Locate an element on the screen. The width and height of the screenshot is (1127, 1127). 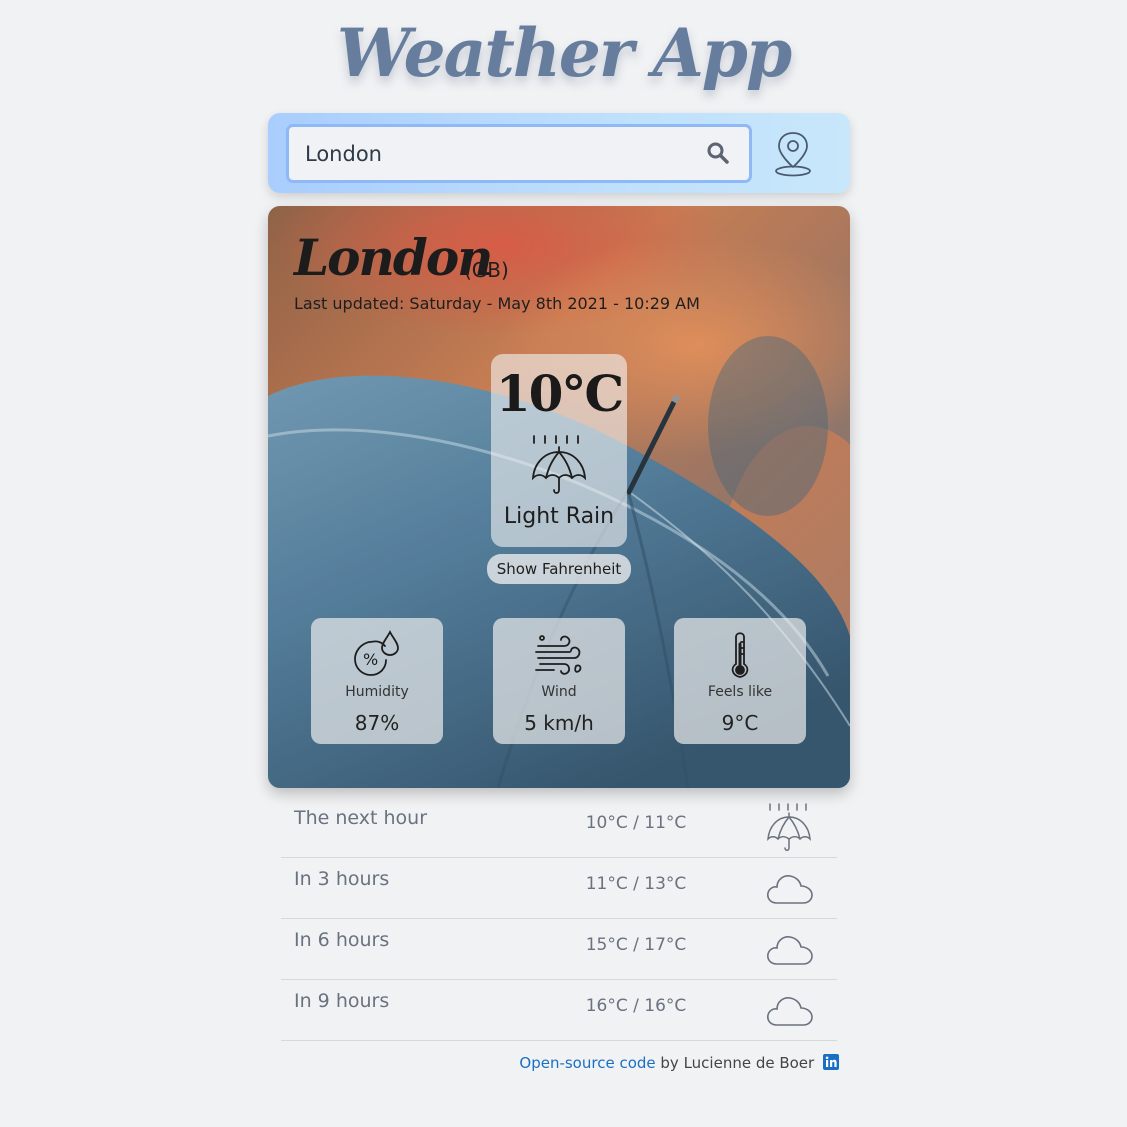
search-box is located at coordinates (519, 153).